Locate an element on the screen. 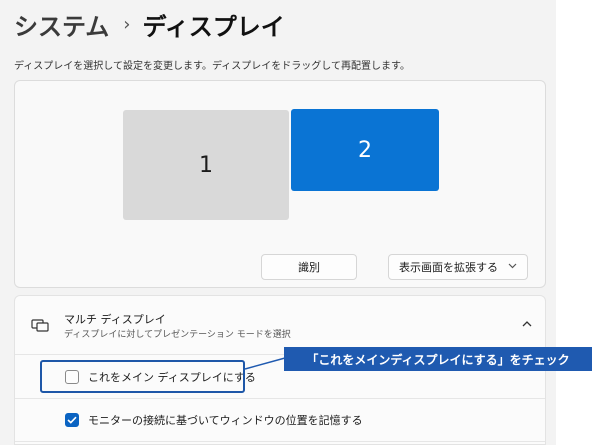  remember-window-option: モニターの接続に基づいてウィンドウの位置を記憶する is located at coordinates (214, 420).